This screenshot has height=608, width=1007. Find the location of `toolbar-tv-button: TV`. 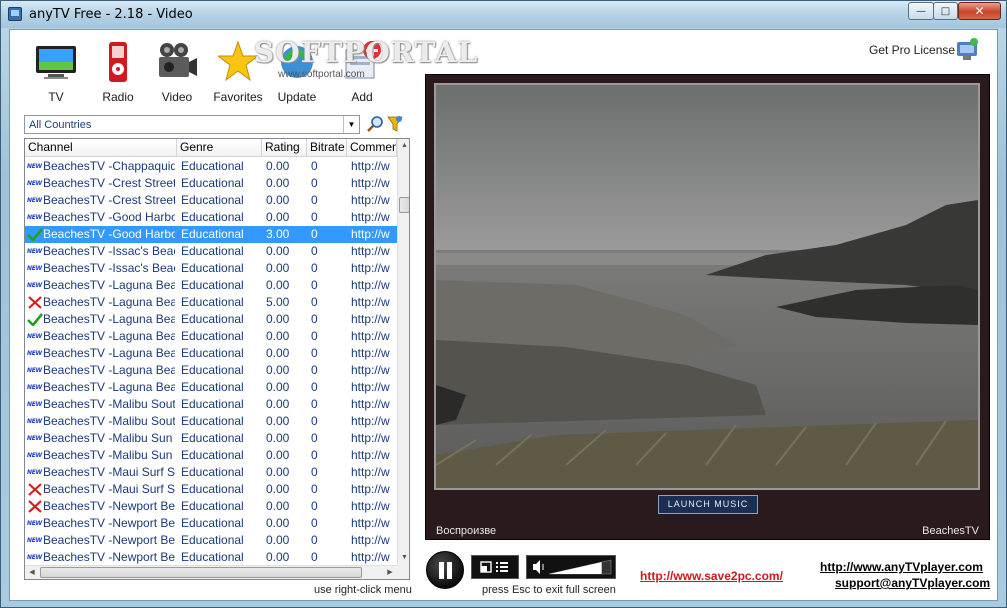

toolbar-tv-button: TV is located at coordinates (56, 72).